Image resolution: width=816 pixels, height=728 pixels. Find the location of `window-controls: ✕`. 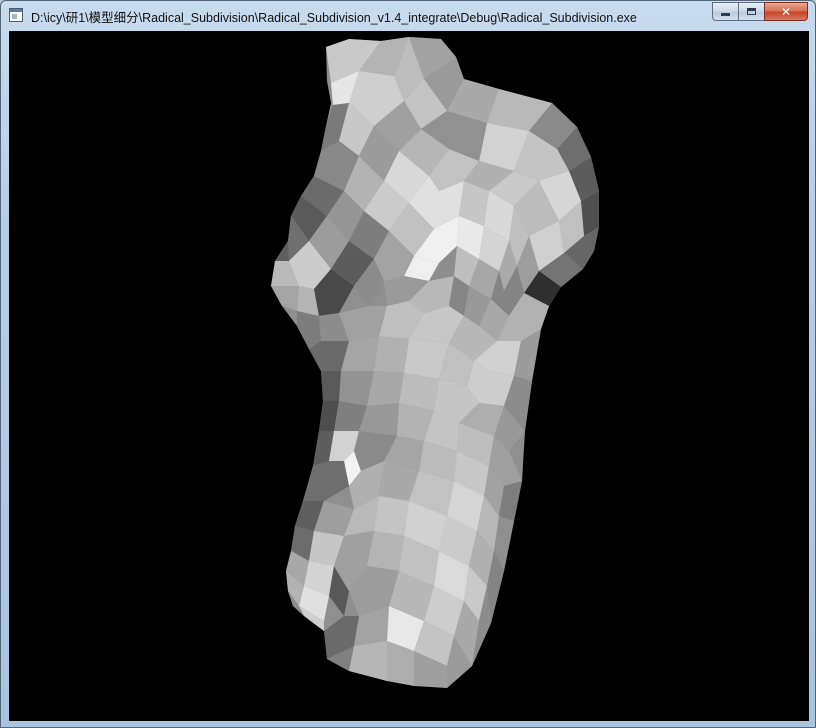

window-controls: ✕ is located at coordinates (760, 11).